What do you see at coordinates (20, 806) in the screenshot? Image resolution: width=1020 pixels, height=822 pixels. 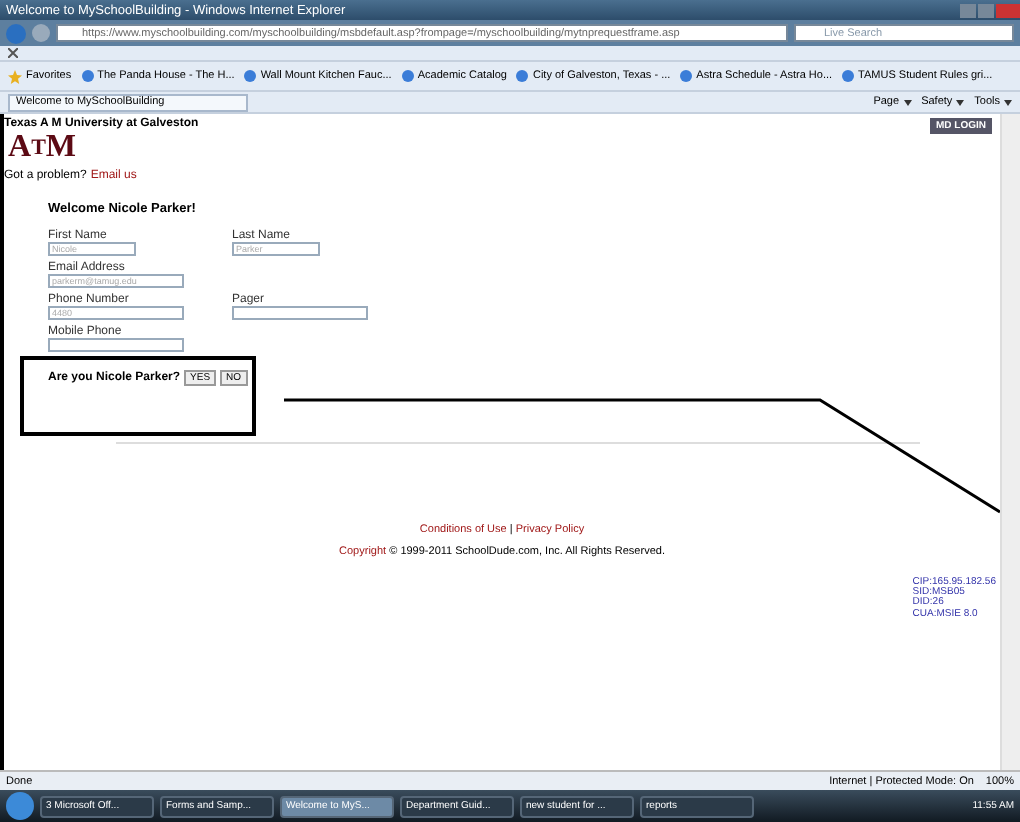 I see `start-button` at bounding box center [20, 806].